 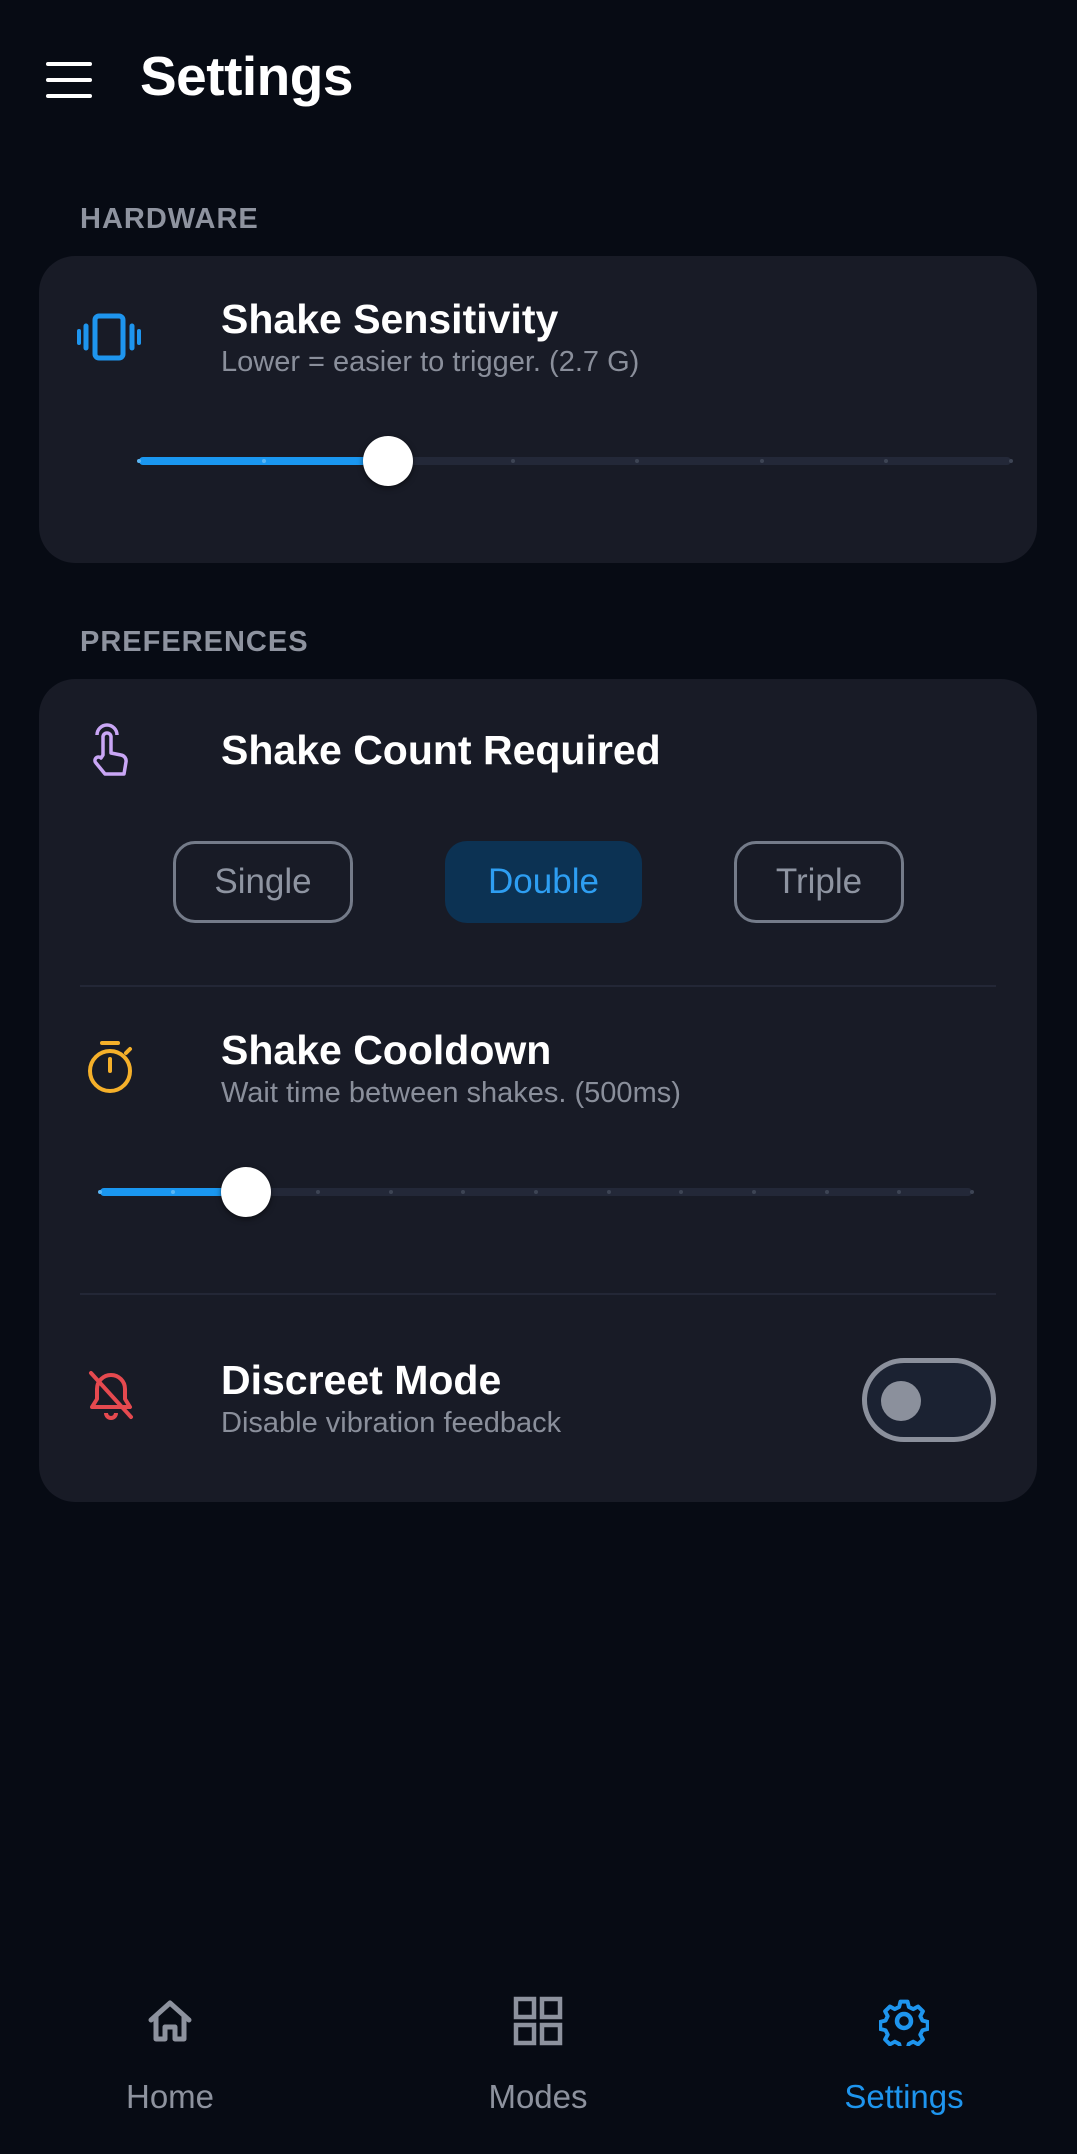 I want to click on home-icon, so click(x=170, y=2021).